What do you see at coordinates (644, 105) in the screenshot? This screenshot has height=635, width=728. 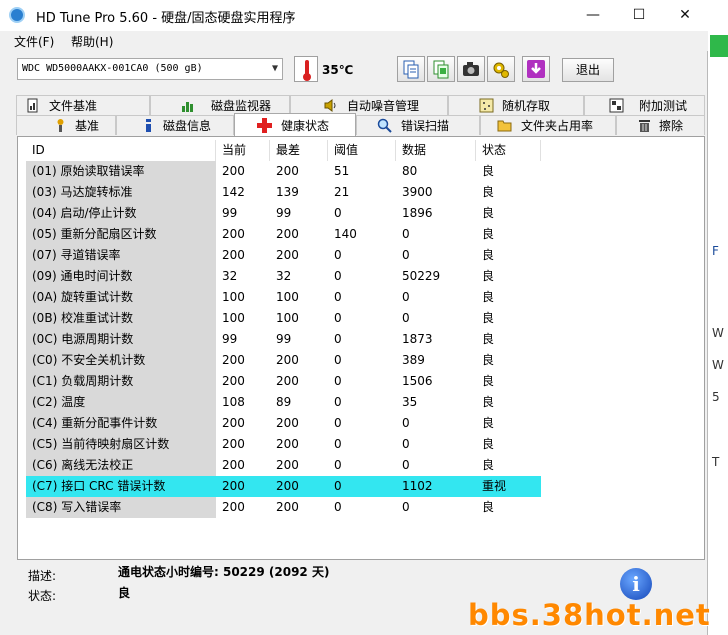 I see `tab-extra-tests: 附加测试` at bounding box center [644, 105].